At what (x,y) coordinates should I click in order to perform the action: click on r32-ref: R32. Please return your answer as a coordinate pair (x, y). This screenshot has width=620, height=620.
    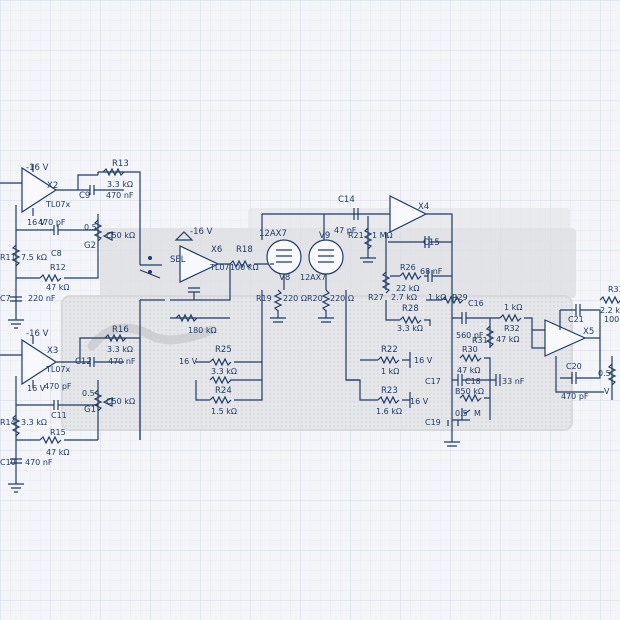
    Looking at the image, I should click on (512, 328).